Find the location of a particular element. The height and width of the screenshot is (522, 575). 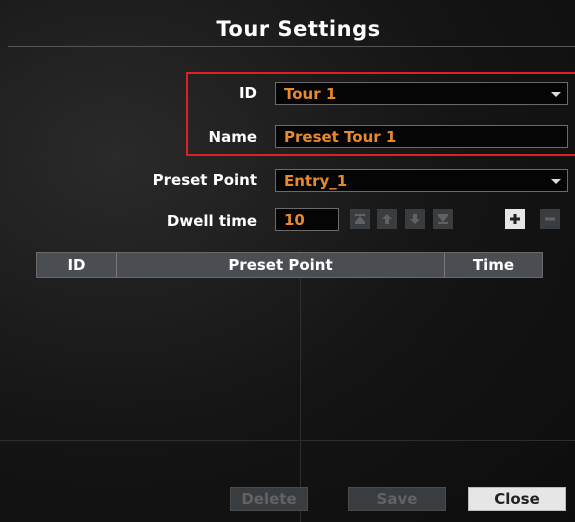

move-bottom-button is located at coordinates (443, 219).